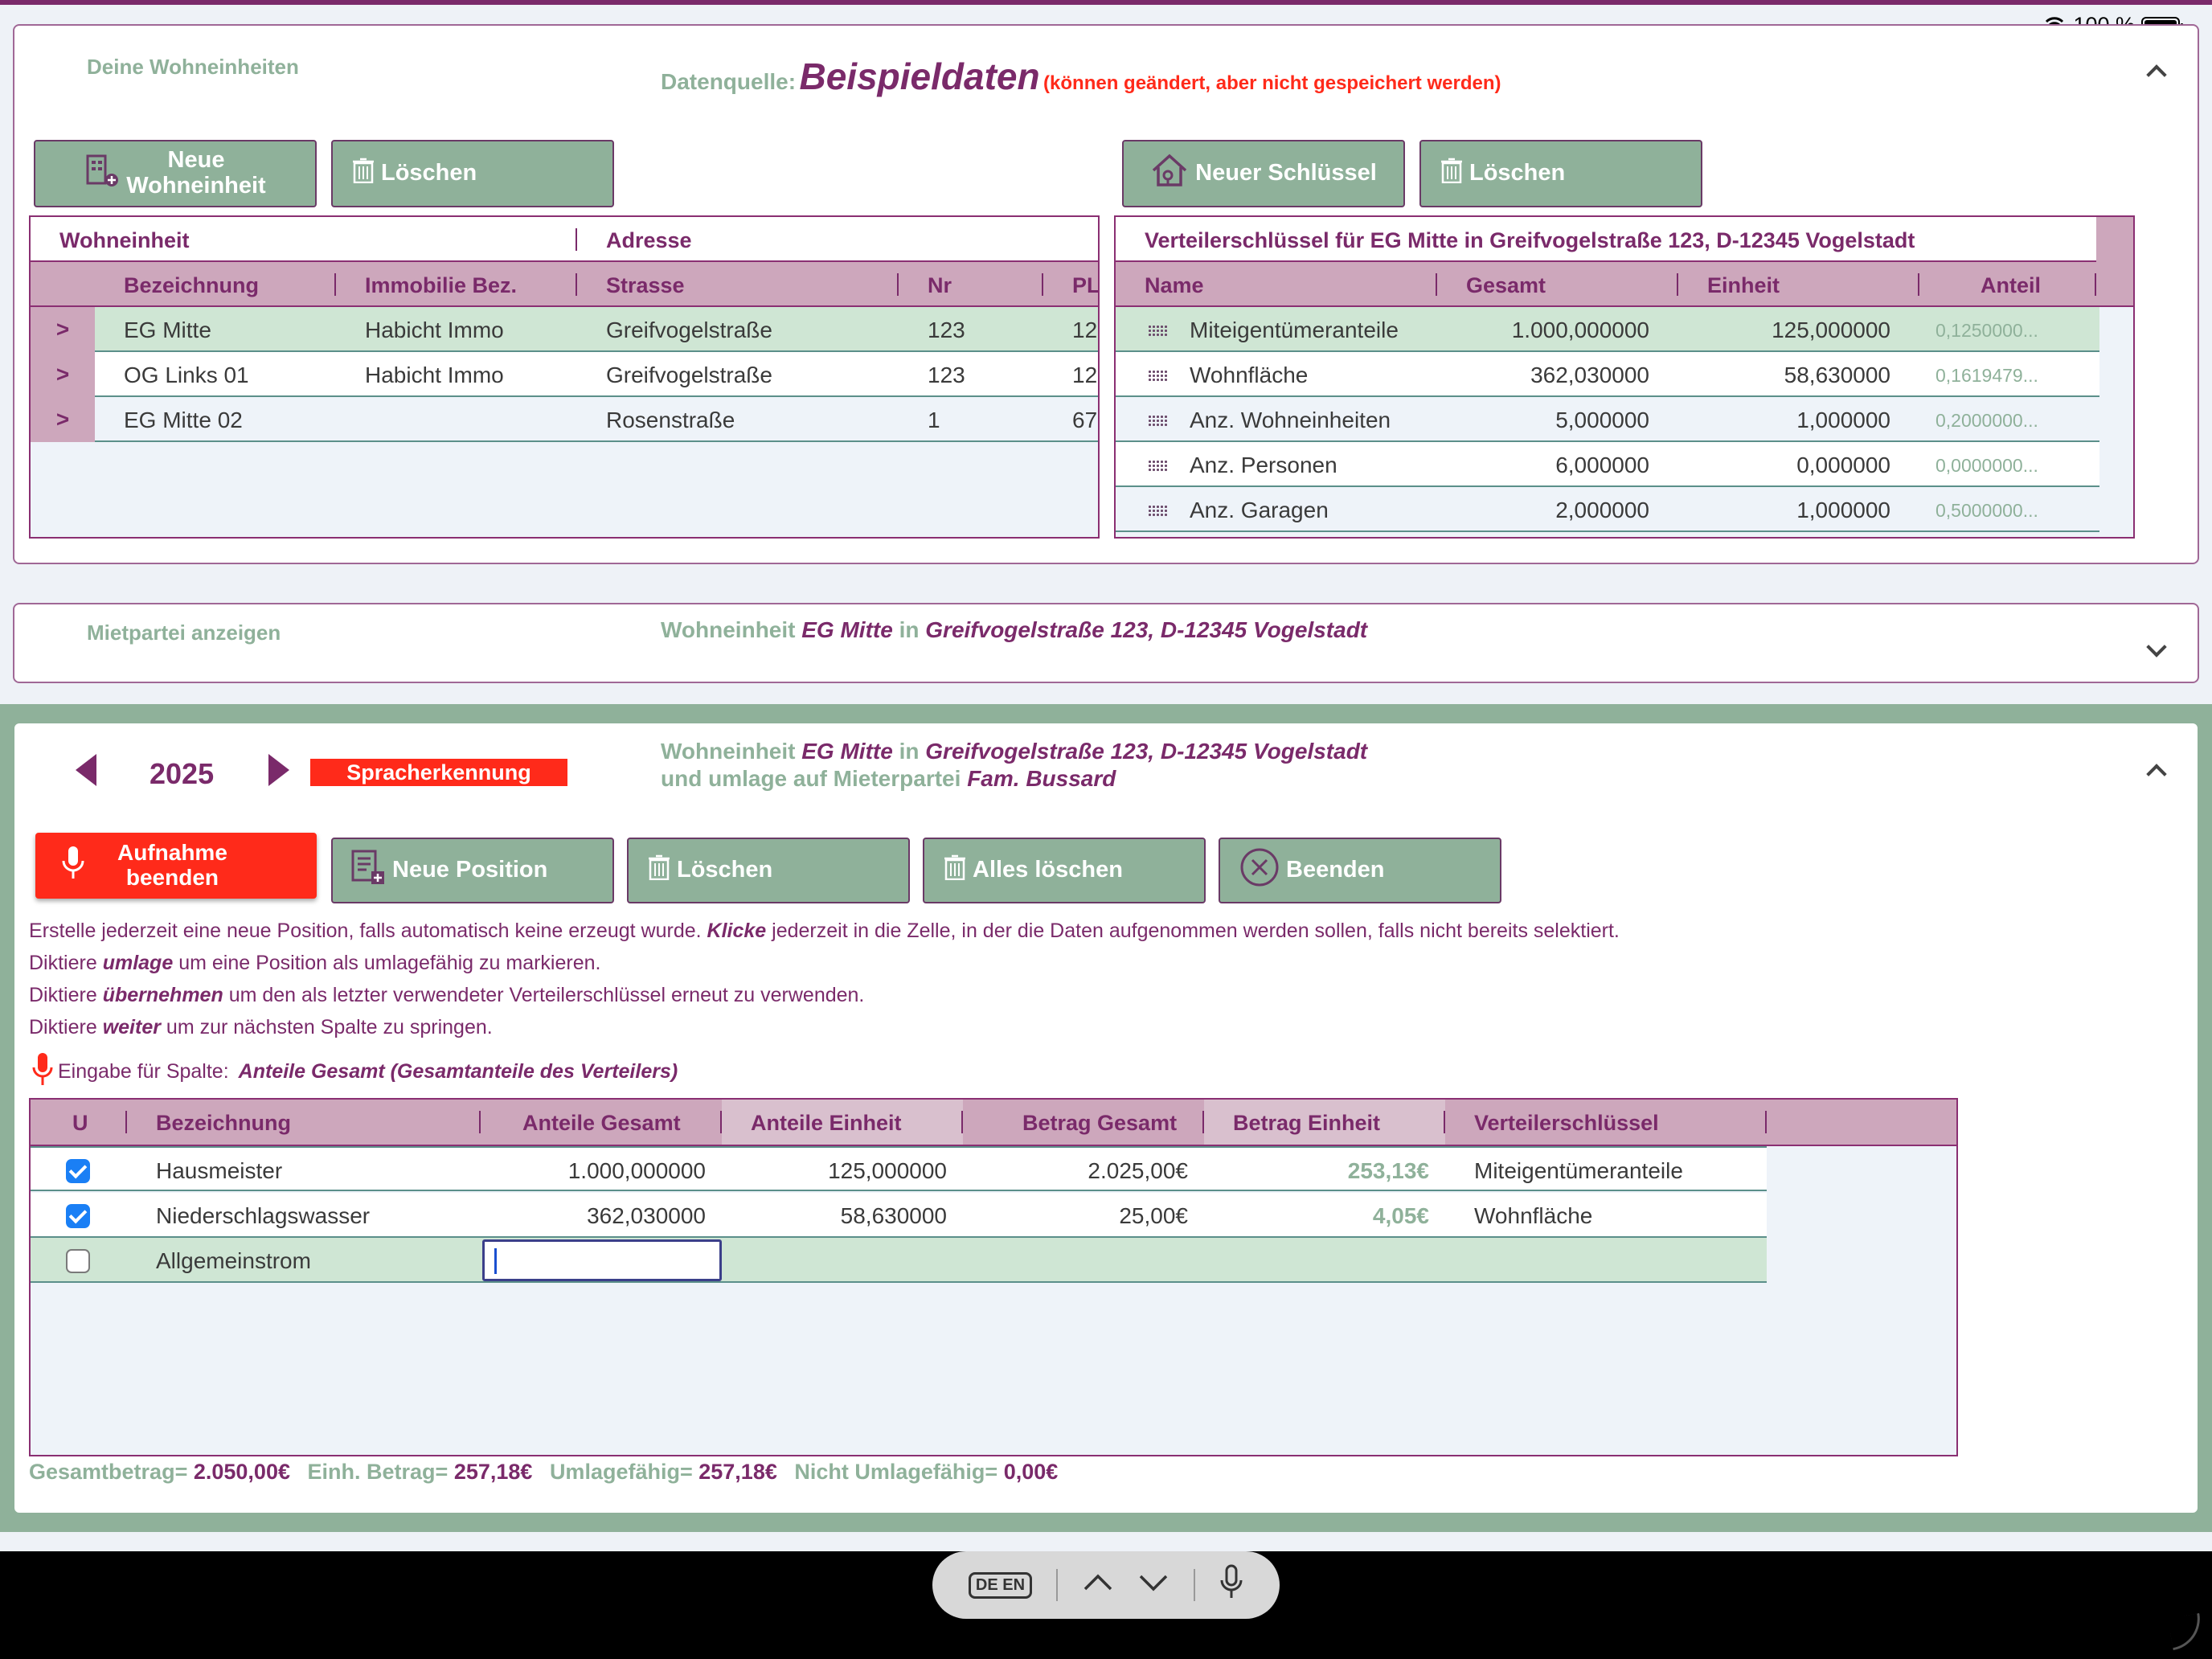 This screenshot has height=1659, width=2212. I want to click on col-header-key-share: Anteil, so click(2011, 285).